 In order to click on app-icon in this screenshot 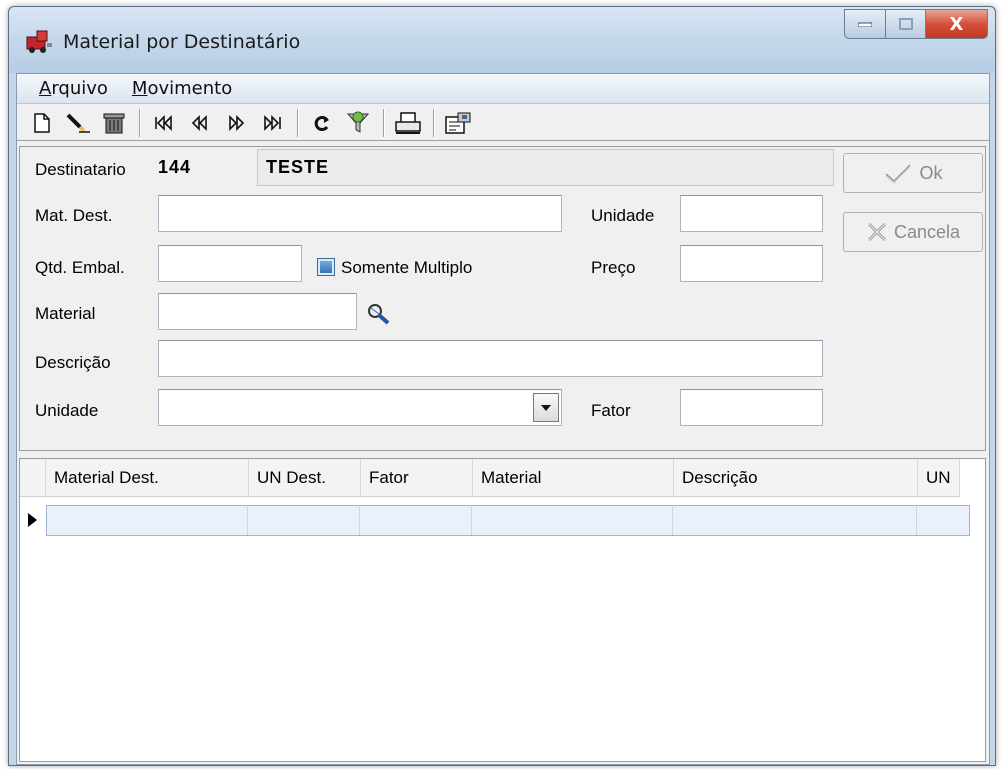, I will do `click(39, 41)`.